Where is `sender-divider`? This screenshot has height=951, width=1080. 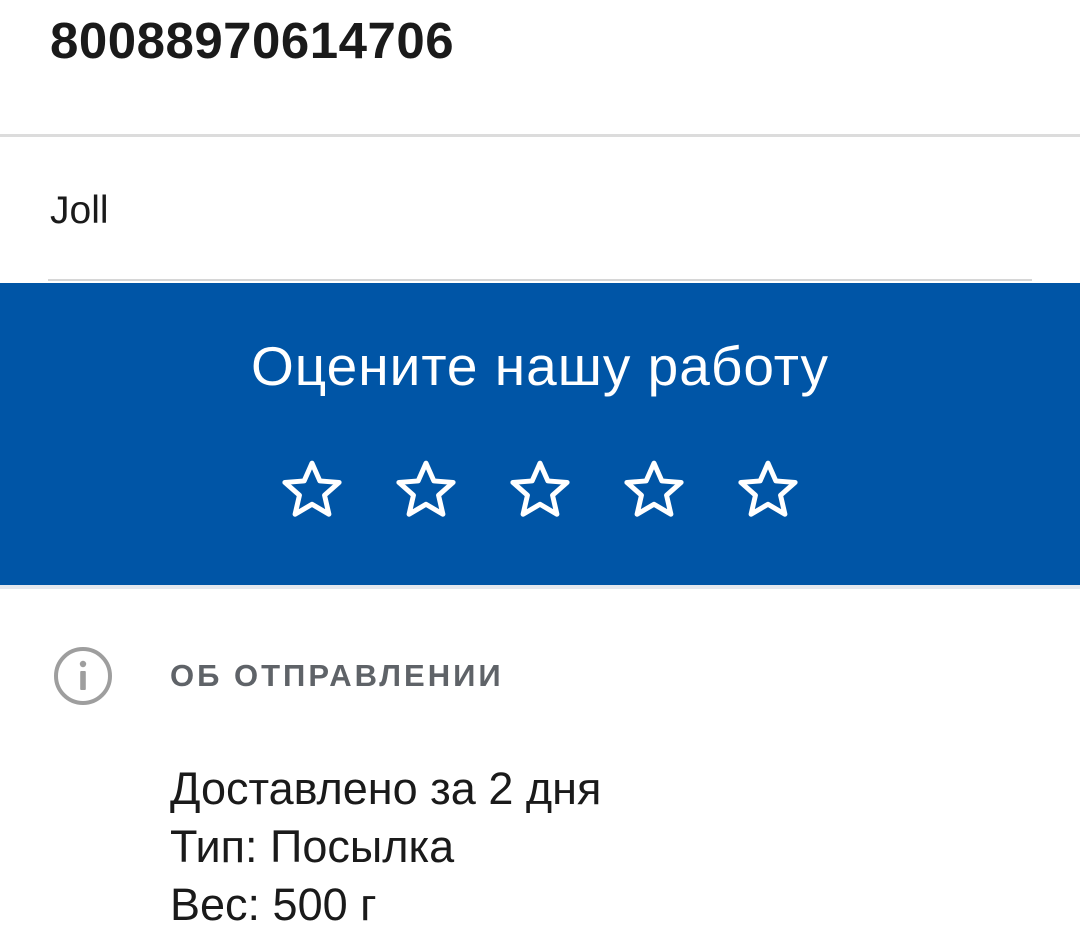 sender-divider is located at coordinates (540, 280).